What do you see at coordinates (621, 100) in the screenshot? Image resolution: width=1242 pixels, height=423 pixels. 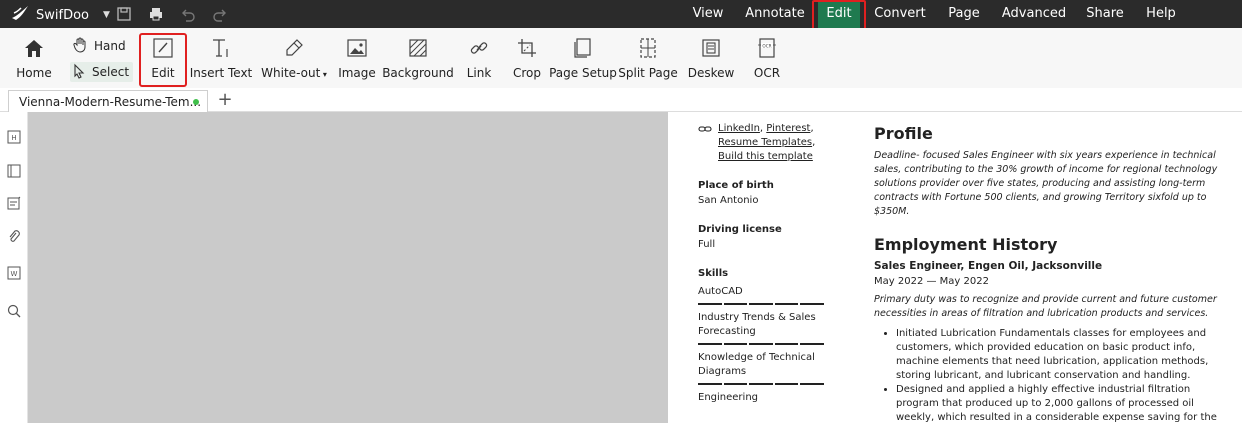 I see `document-tab-bar: Vienna-Modern-Resume-Tem... +` at bounding box center [621, 100].